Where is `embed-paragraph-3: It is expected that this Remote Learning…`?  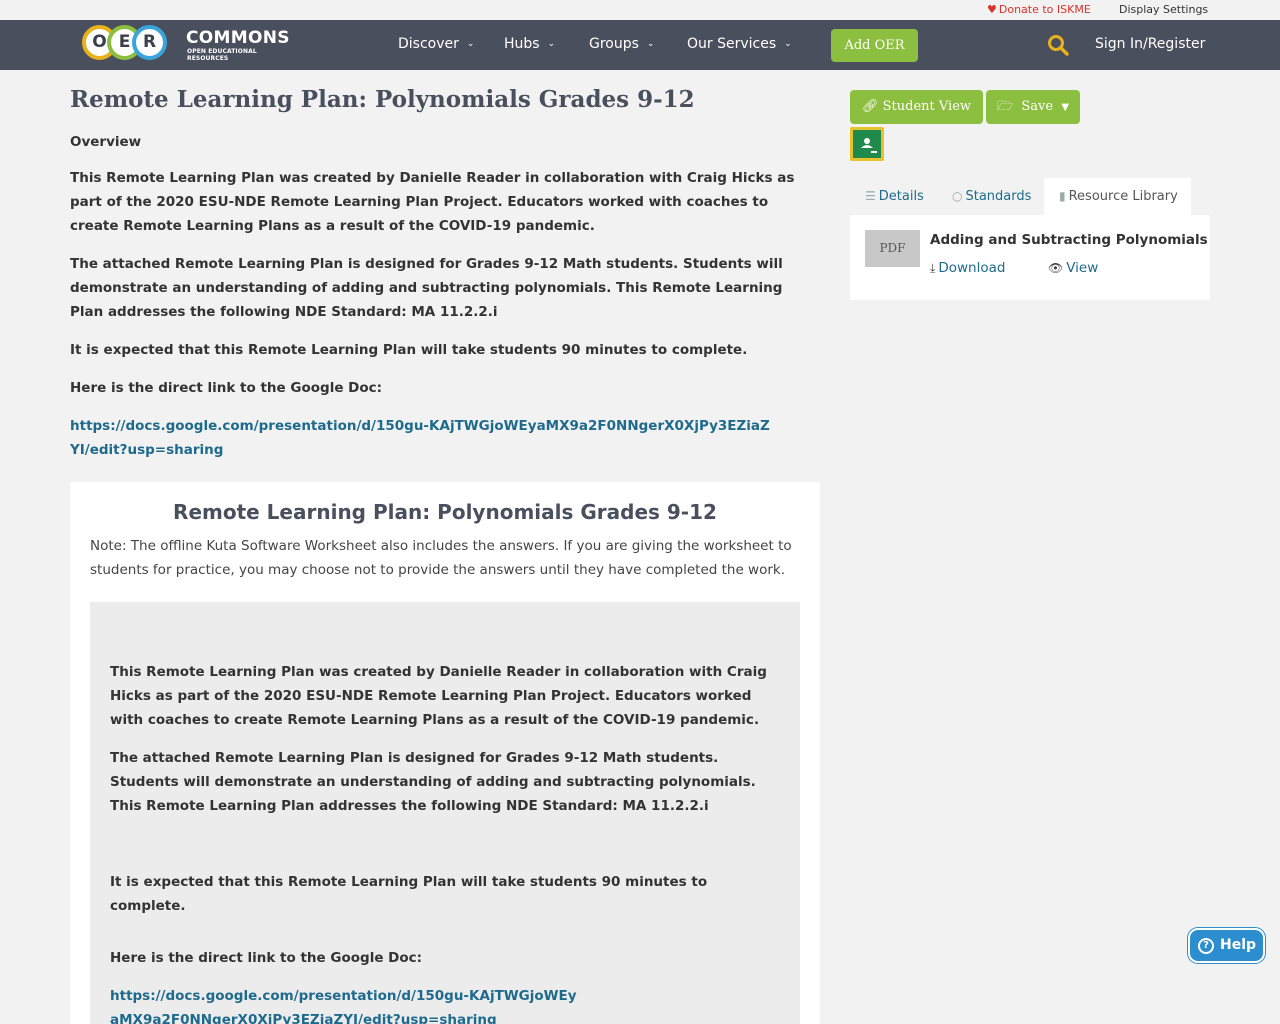
embed-paragraph-3: It is expected that this Remote Learning… is located at coordinates (409, 894).